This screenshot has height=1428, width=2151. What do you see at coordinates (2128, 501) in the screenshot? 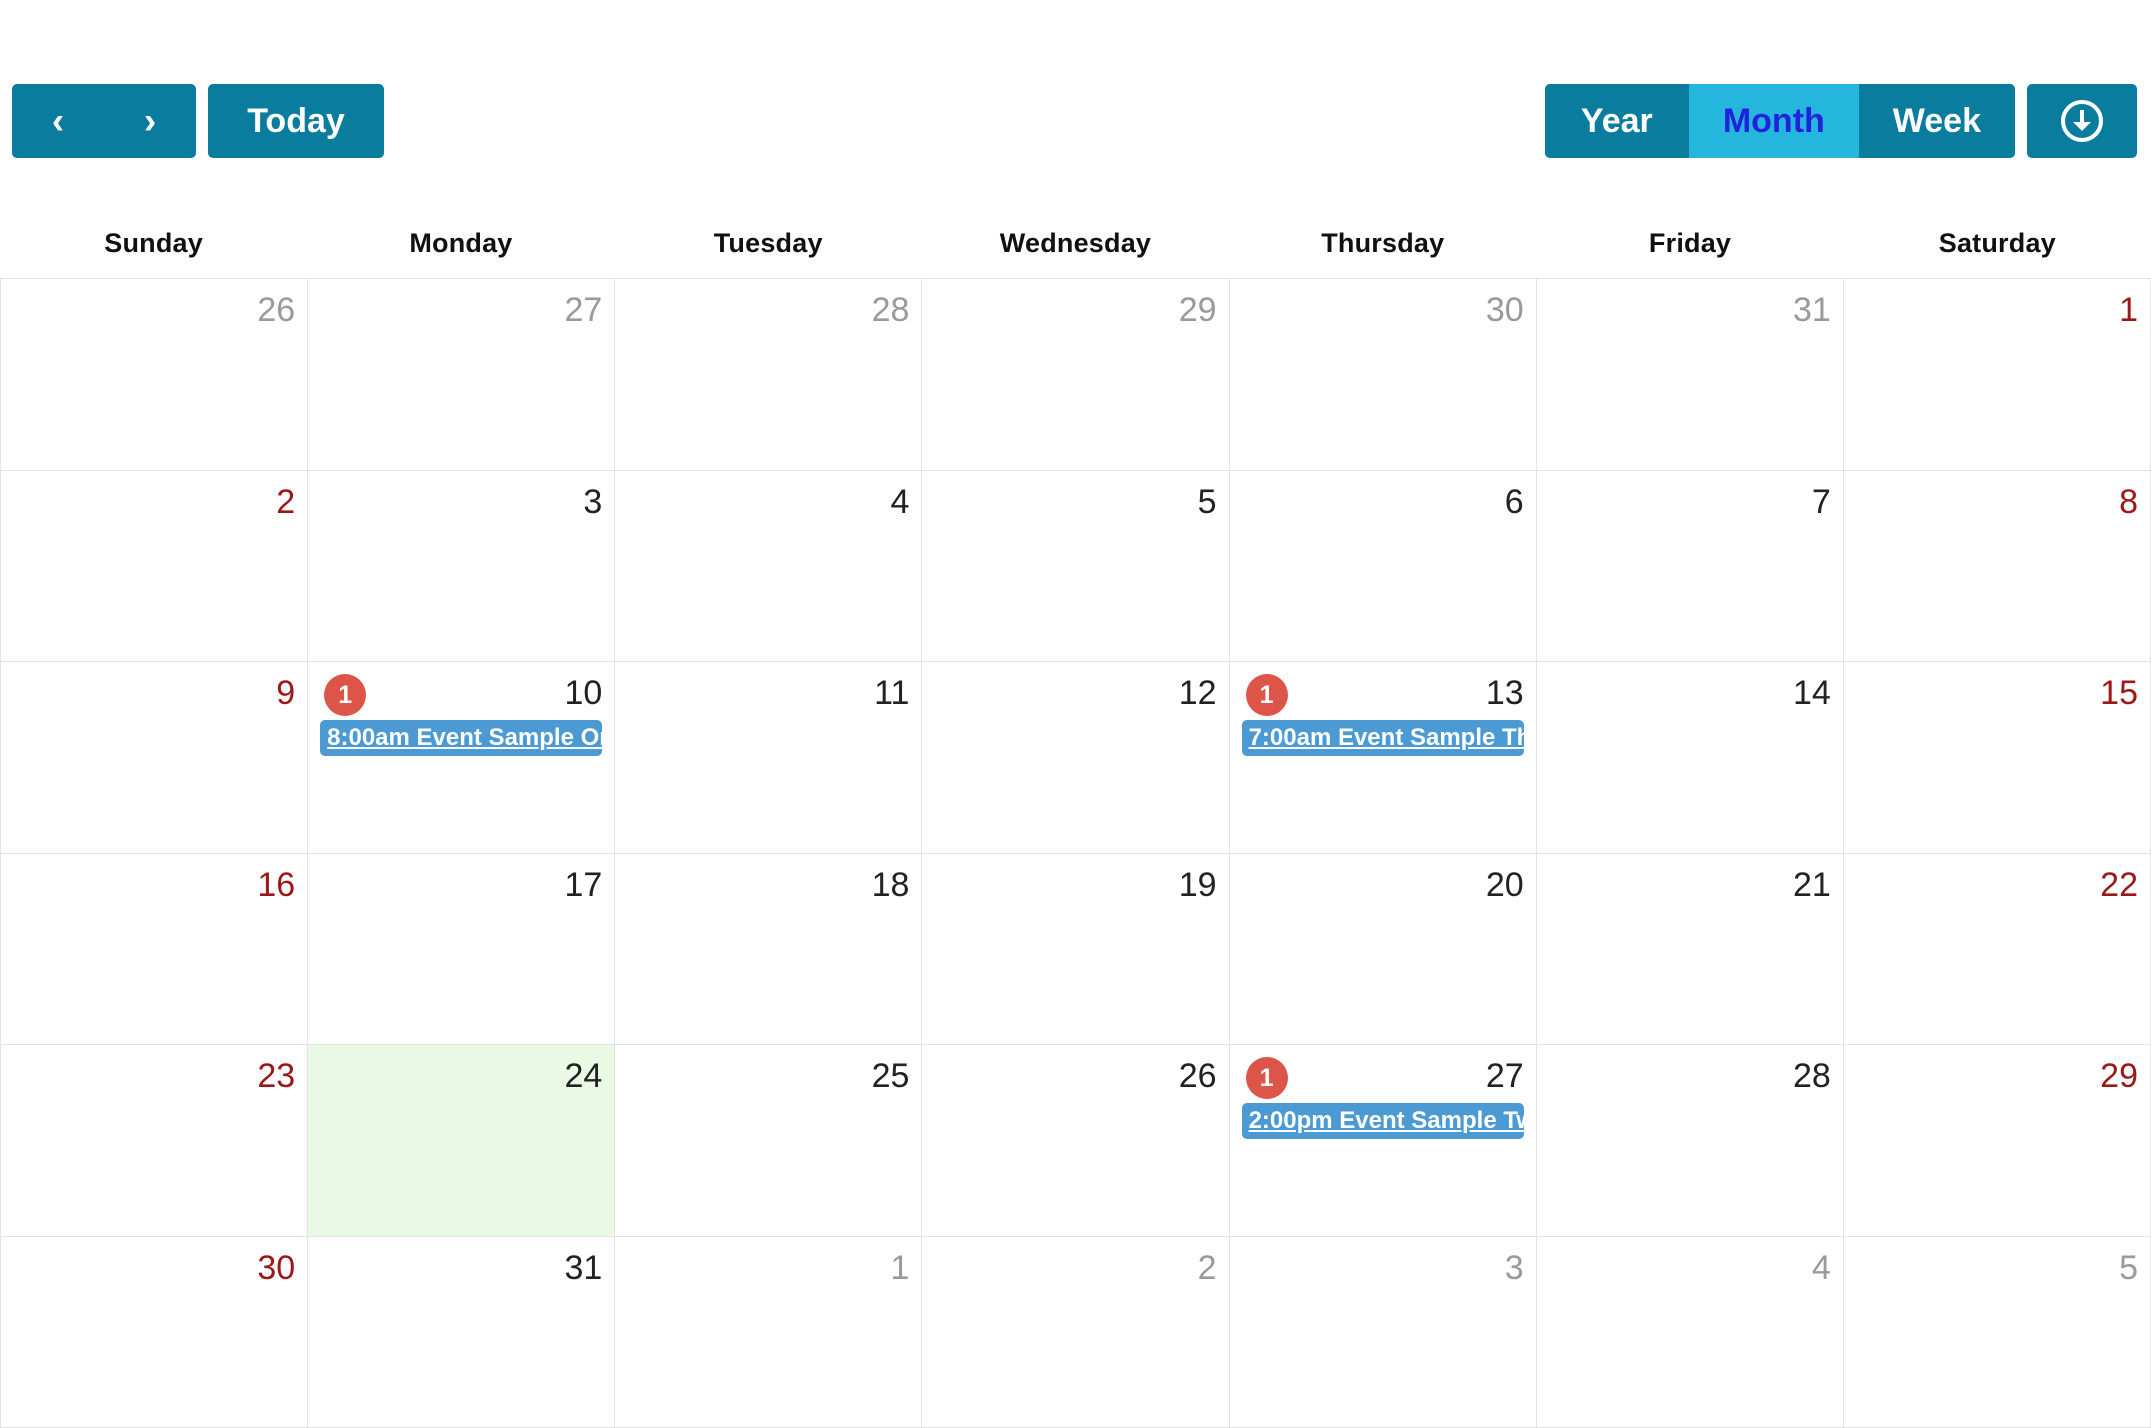
I see `day-number: 8` at bounding box center [2128, 501].